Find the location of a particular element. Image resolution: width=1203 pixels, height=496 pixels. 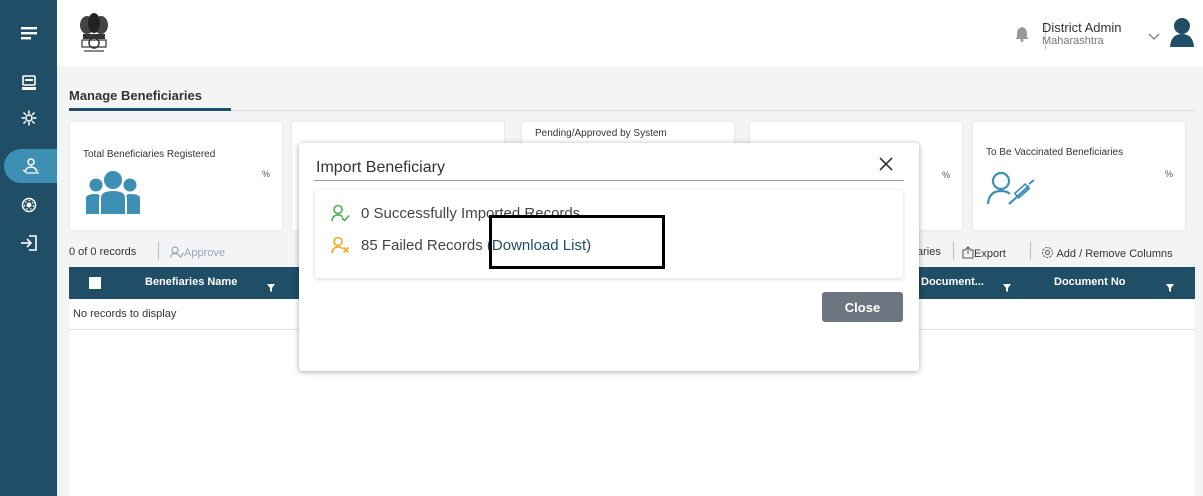

bell-icon is located at coordinates (1022, 36).